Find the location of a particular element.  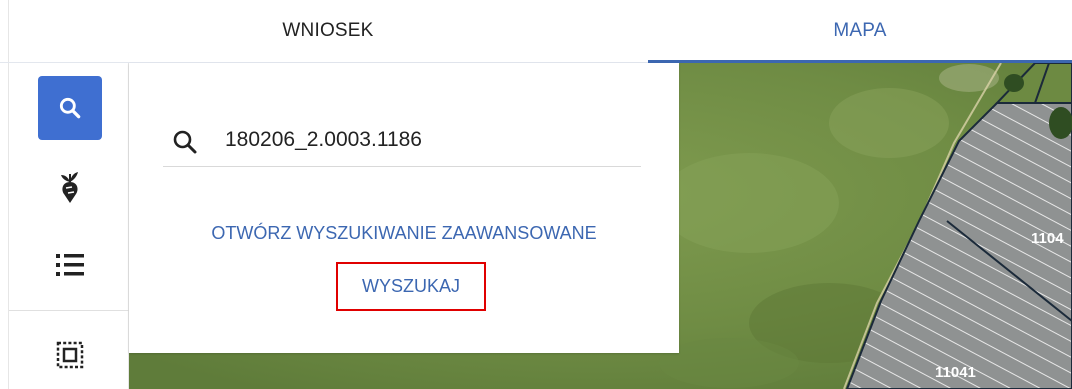

tab-mapa: MAPA is located at coordinates (860, 31).